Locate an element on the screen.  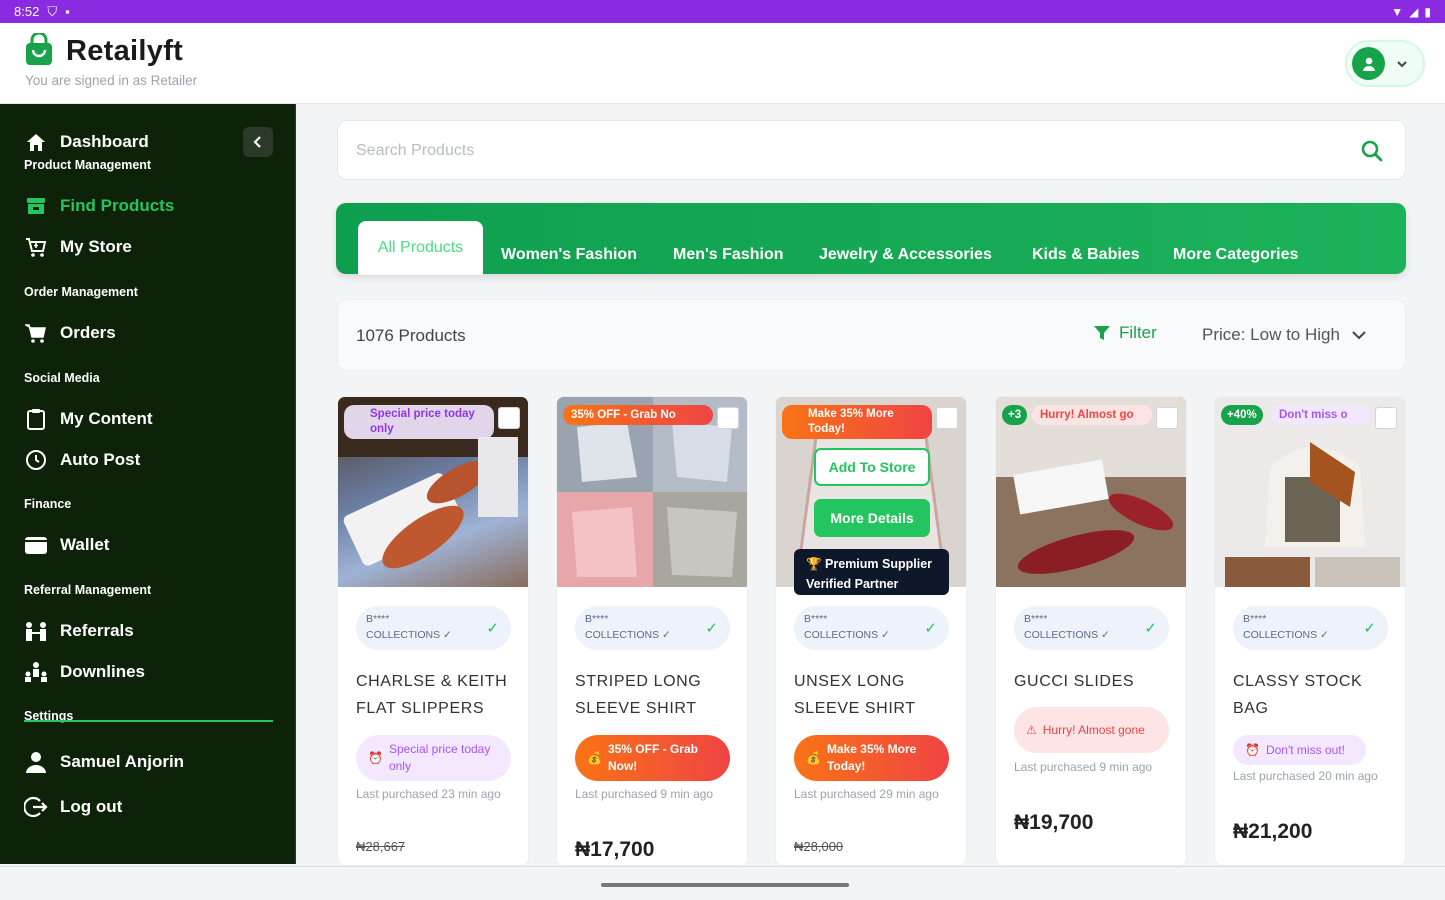
sidebar-item-orders: Orders is located at coordinates (70, 333).